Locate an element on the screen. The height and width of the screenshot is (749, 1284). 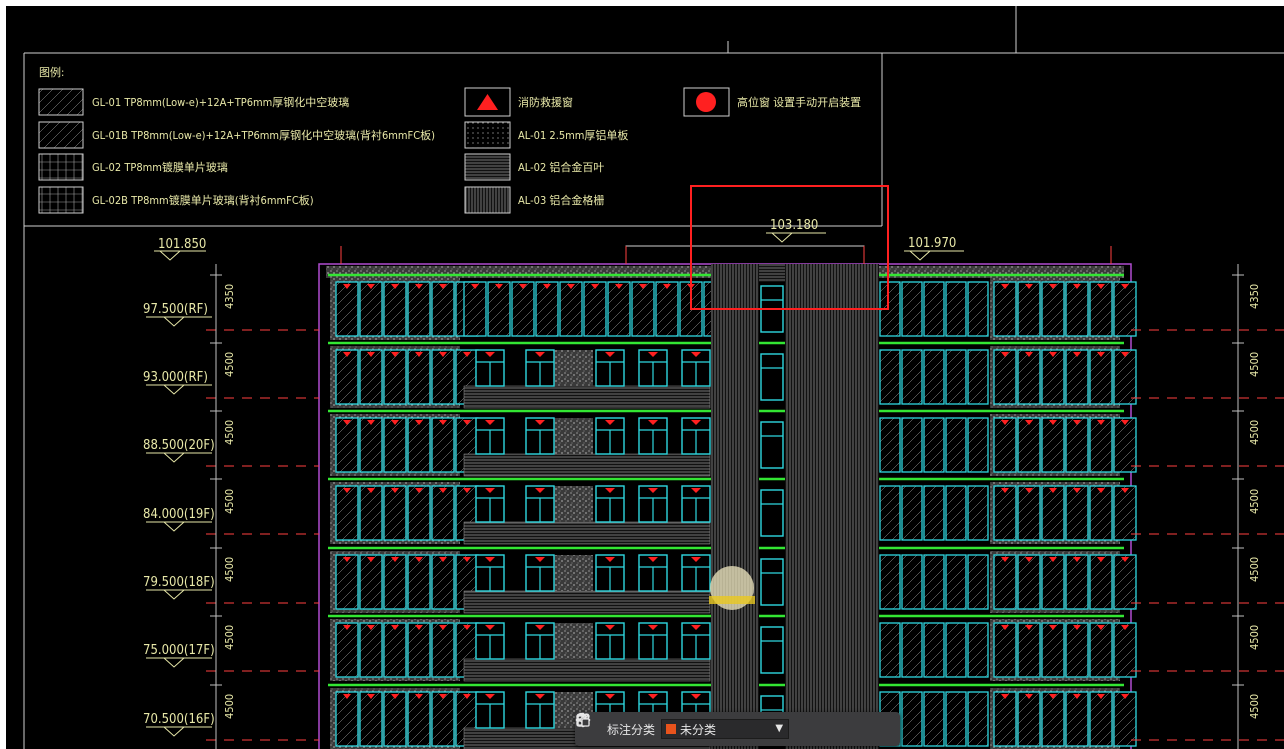
legend-swatch-al01 is located at coordinates (487, 135).